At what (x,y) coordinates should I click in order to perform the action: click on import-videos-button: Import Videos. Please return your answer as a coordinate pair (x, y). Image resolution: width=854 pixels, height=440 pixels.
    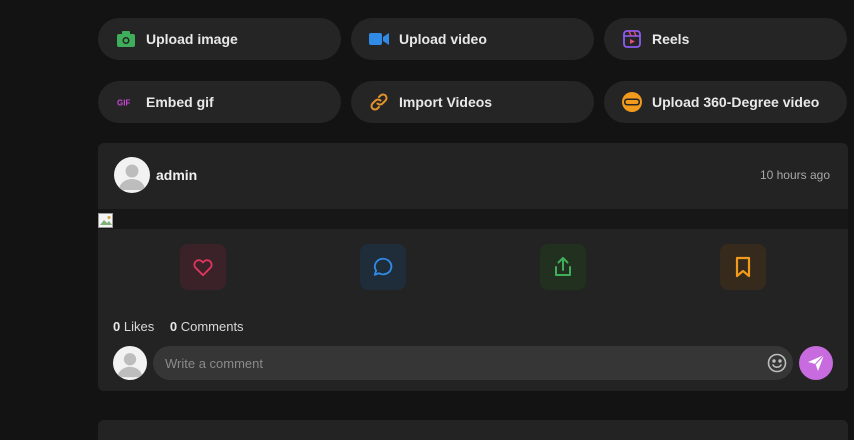
    Looking at the image, I should click on (472, 102).